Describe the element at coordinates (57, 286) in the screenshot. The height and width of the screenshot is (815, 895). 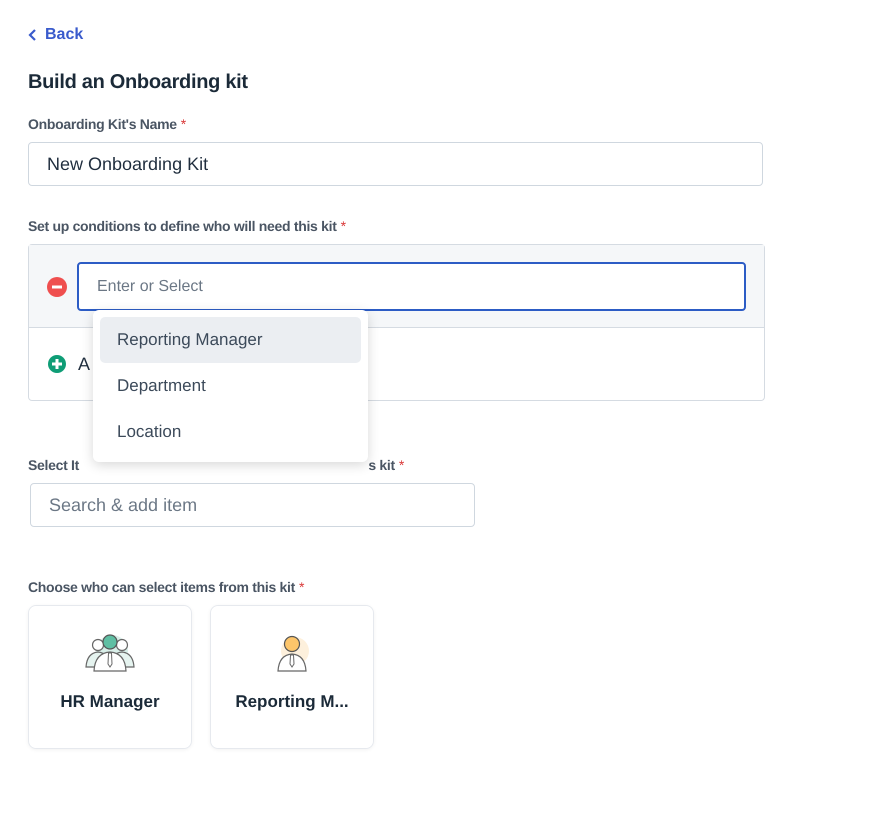
I see `remove-icon` at that location.